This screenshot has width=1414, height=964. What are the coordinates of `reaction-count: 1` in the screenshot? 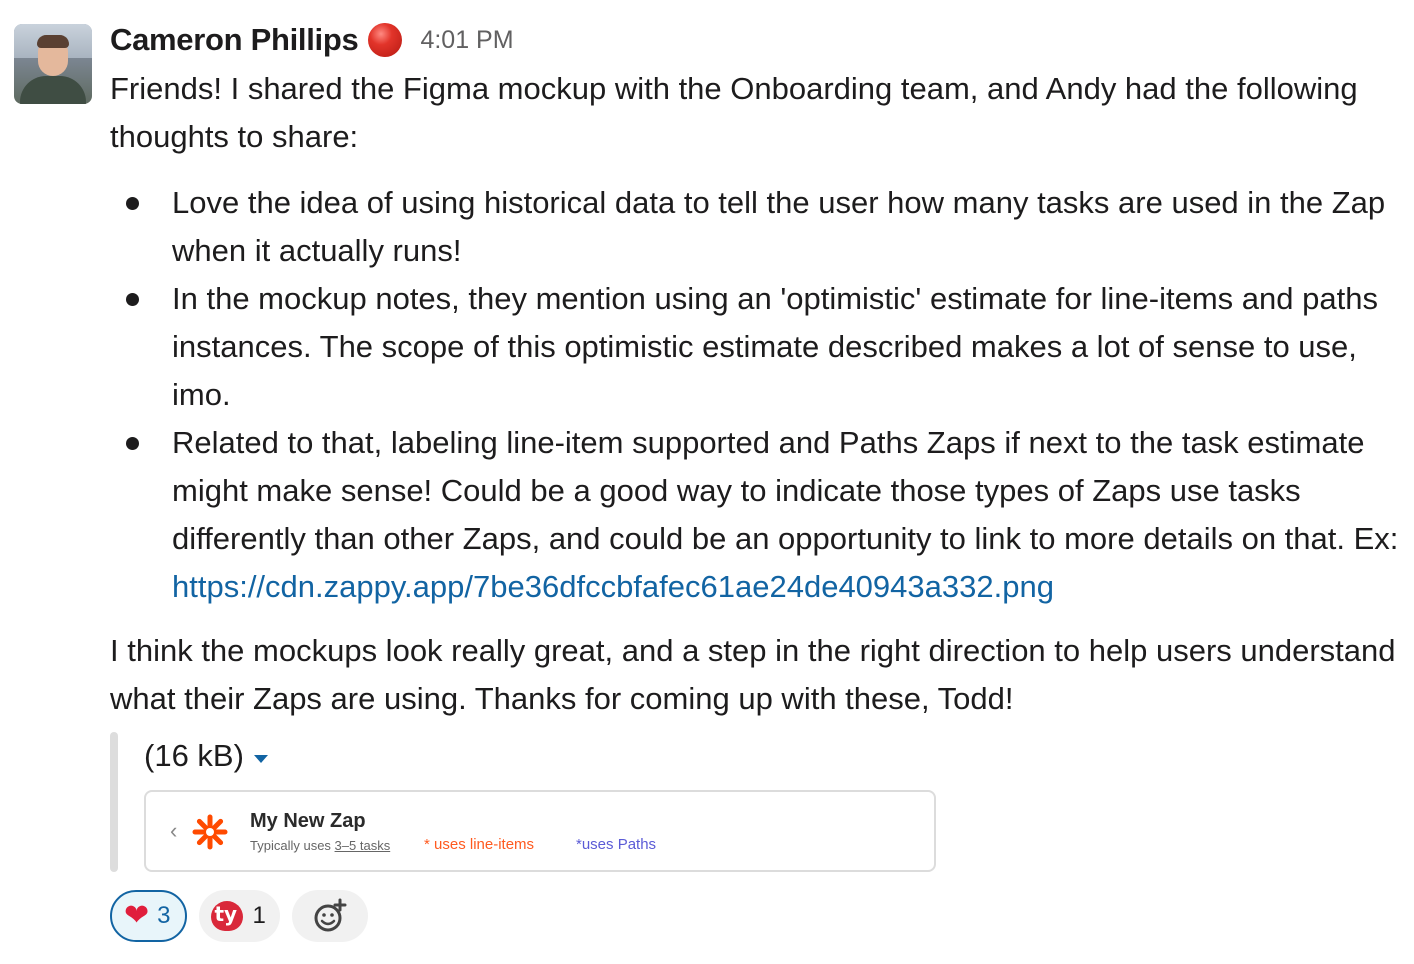 It's located at (259, 915).